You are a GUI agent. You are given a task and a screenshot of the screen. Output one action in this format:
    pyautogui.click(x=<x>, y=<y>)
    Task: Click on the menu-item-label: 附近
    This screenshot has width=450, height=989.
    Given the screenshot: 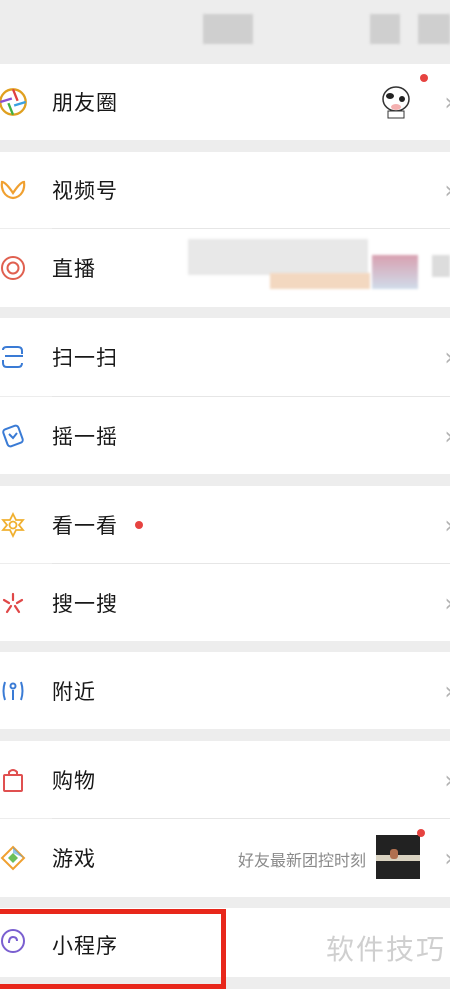 What is the action you would take?
    pyautogui.click(x=74, y=691)
    